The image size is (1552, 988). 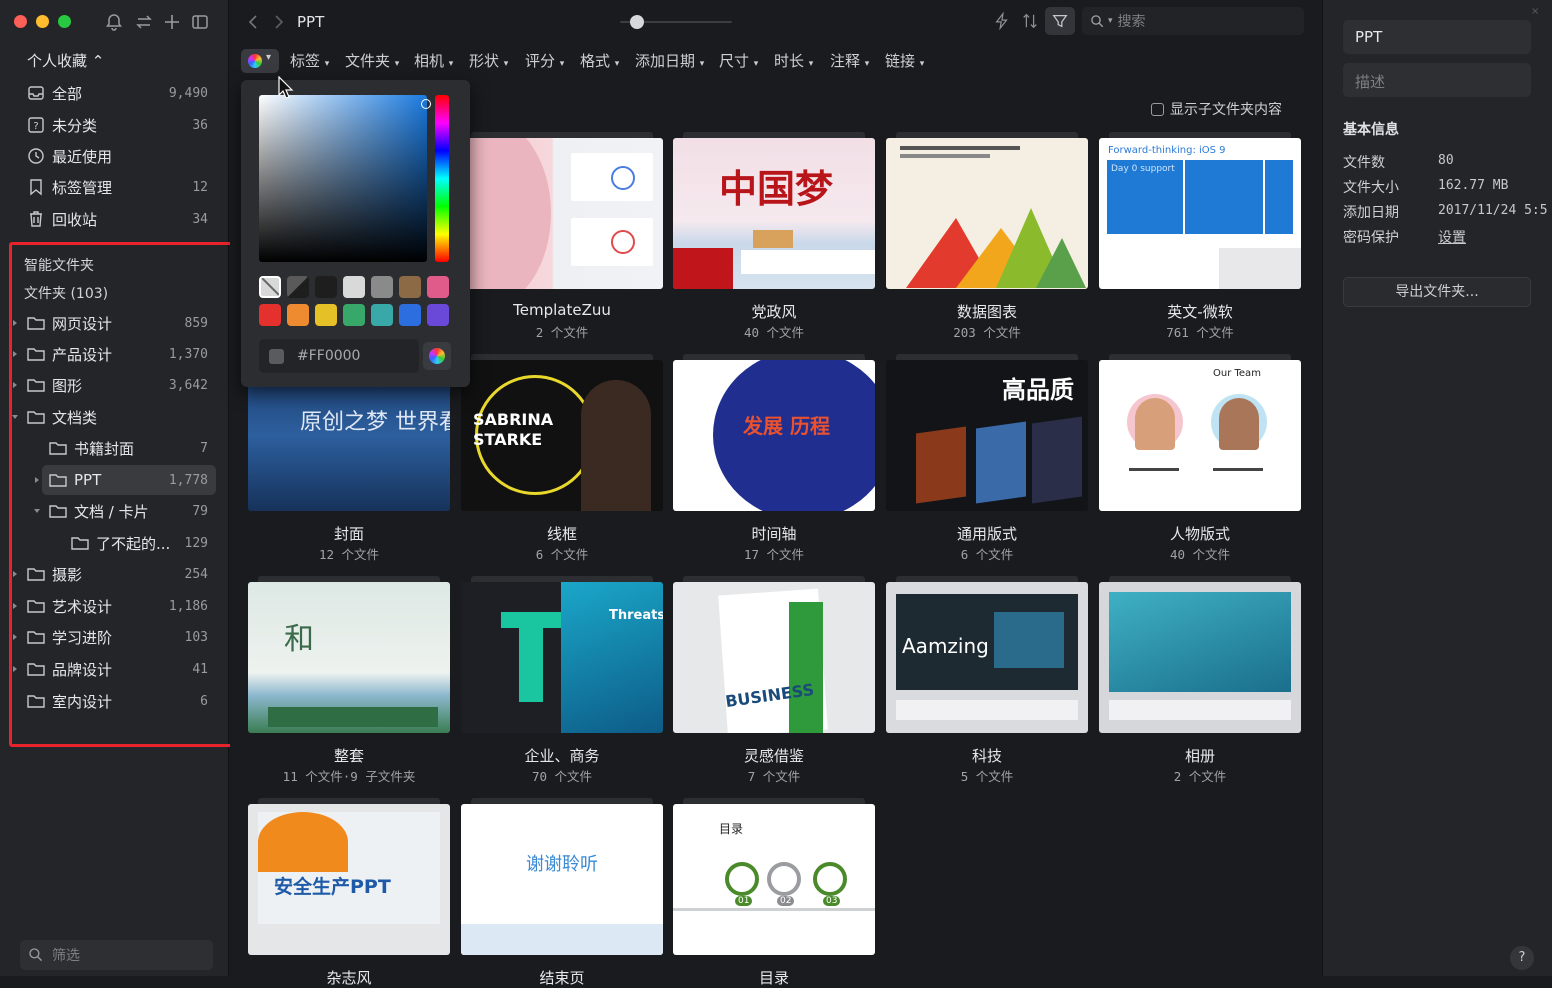 I want to click on filter-date-added: 添加日期 ▾, so click(x=669, y=61).